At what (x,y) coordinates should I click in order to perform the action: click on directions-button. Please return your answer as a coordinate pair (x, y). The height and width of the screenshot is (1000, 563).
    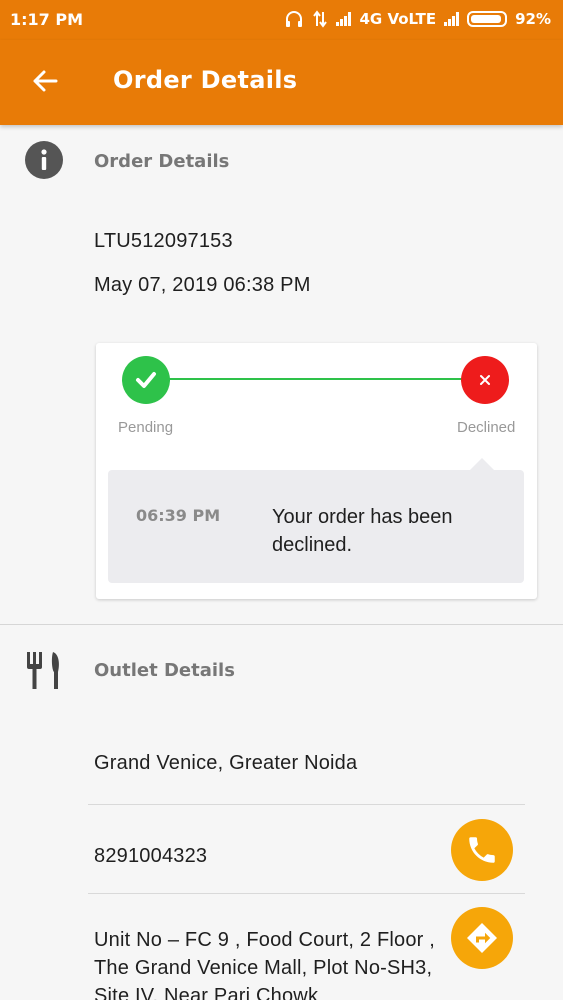
    Looking at the image, I should click on (482, 938).